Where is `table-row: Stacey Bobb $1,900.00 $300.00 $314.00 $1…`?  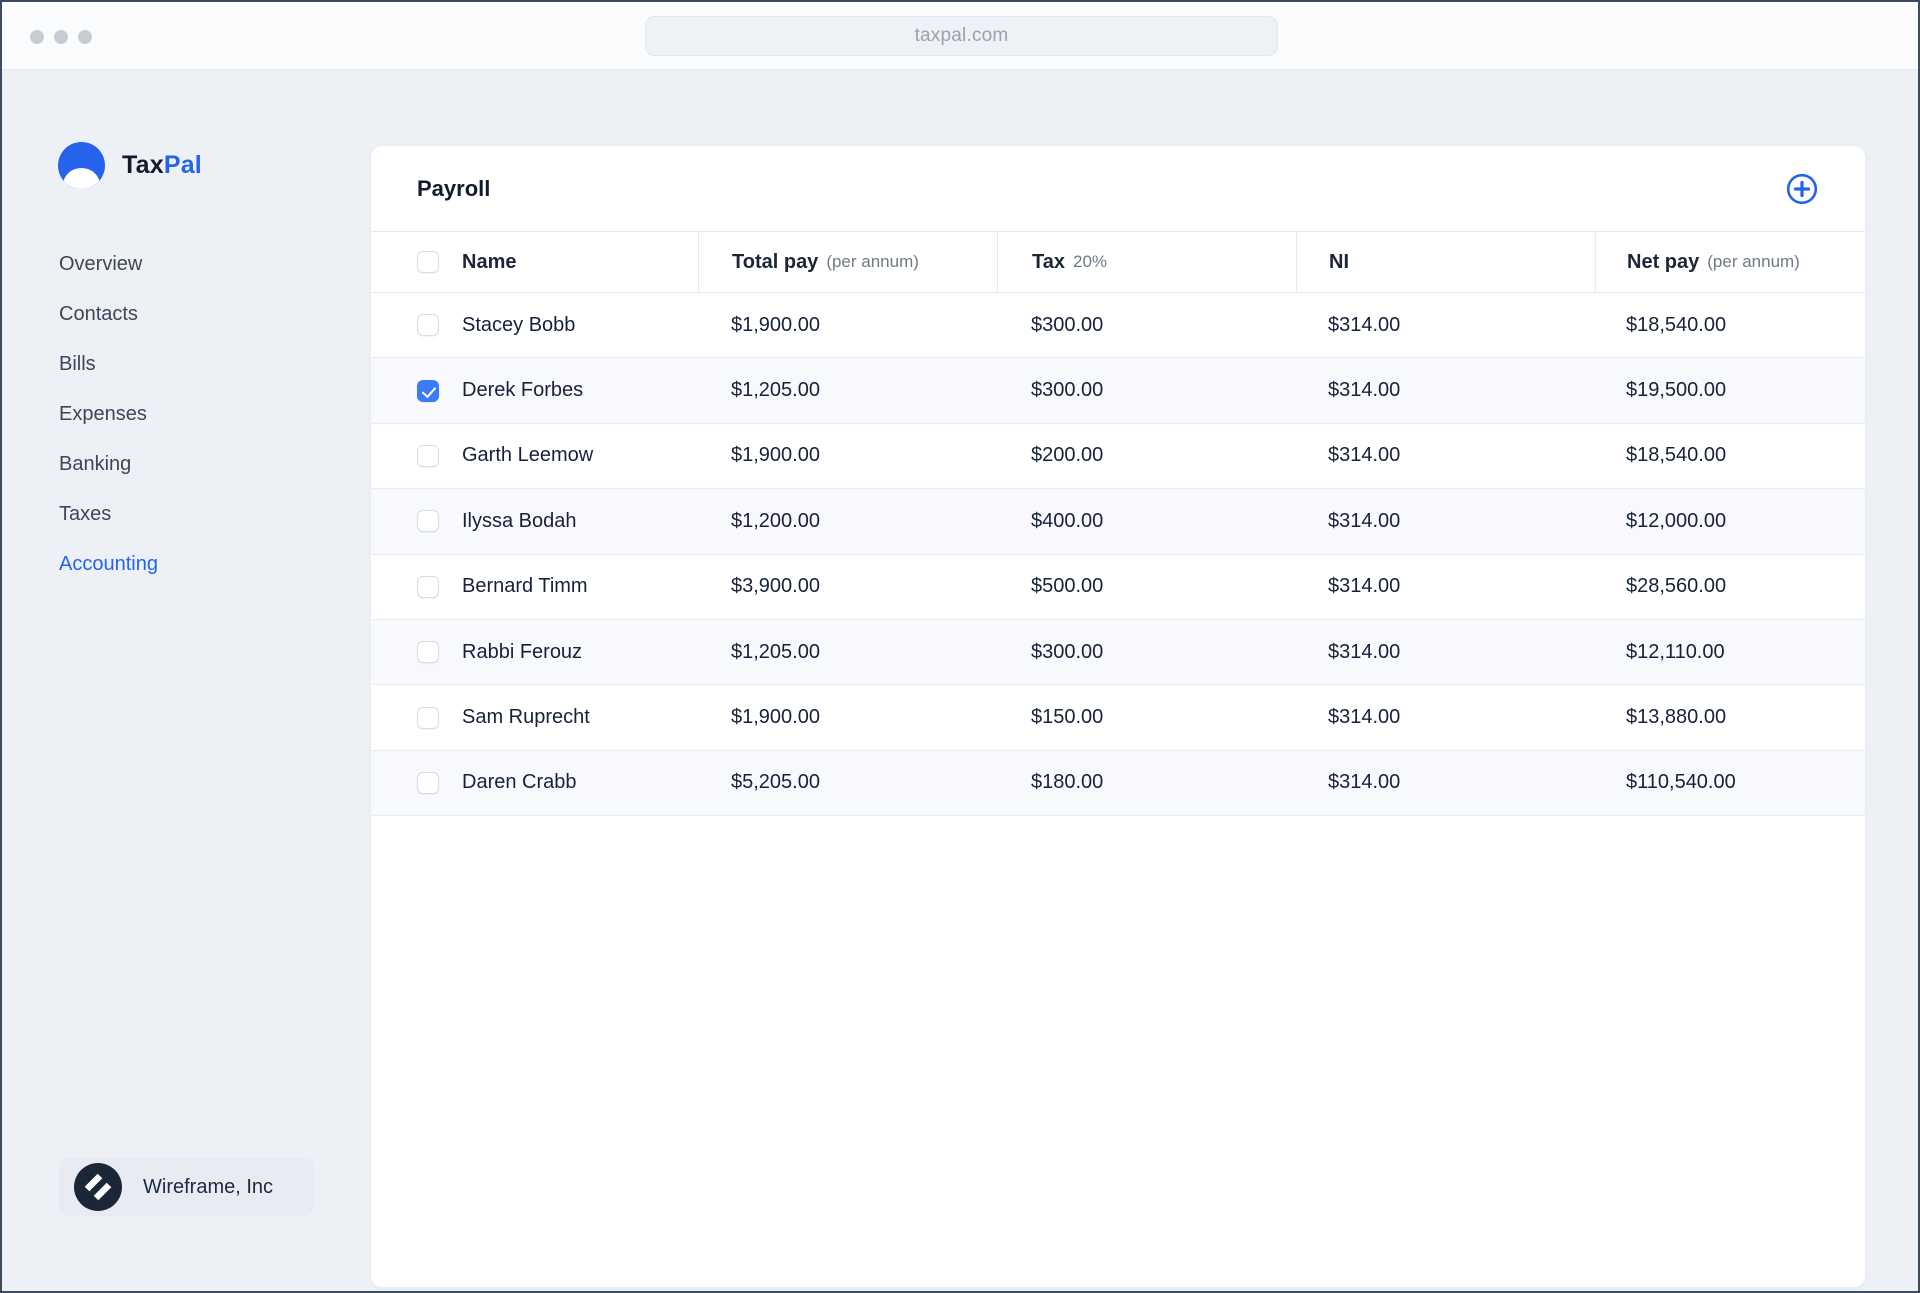
table-row: Stacey Bobb $1,900.00 $300.00 $314.00 $1… is located at coordinates (1118, 326).